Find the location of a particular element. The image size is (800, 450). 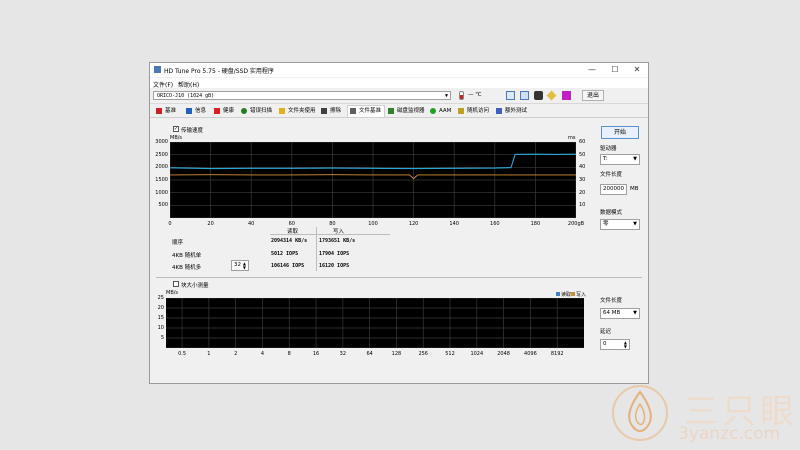

tab-erase: 擦除 is located at coordinates (333, 111).